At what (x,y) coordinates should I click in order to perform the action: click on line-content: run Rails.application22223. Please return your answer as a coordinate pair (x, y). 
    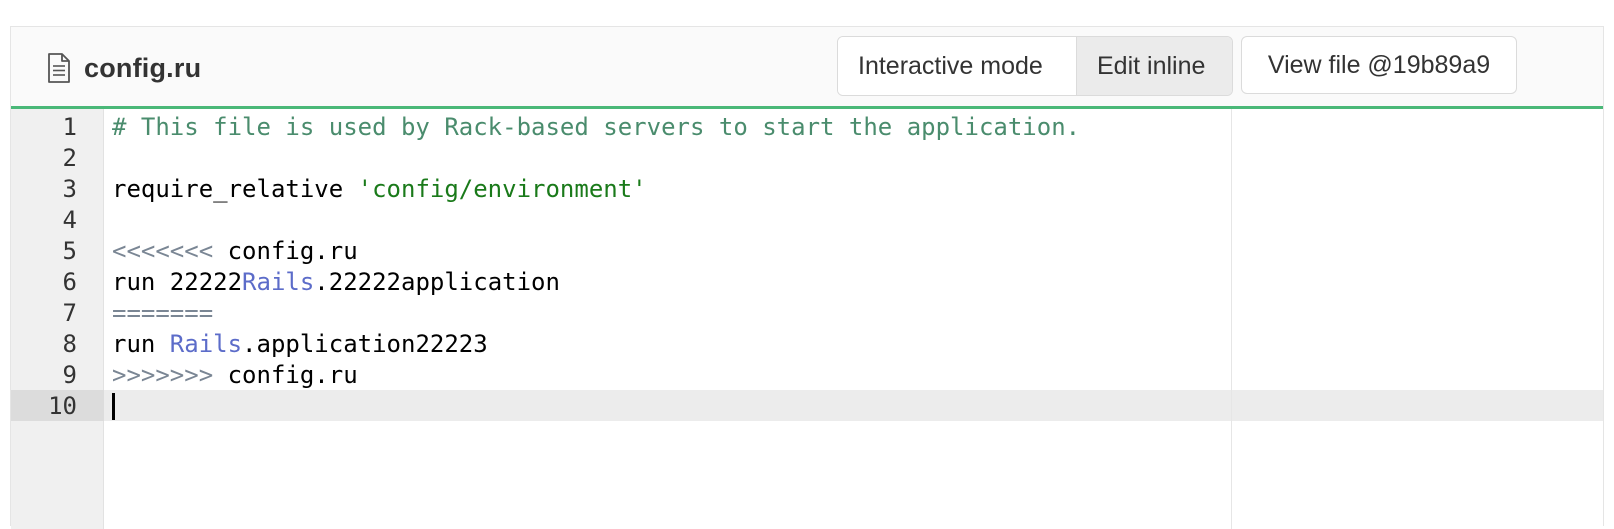
    Looking at the image, I should click on (300, 344).